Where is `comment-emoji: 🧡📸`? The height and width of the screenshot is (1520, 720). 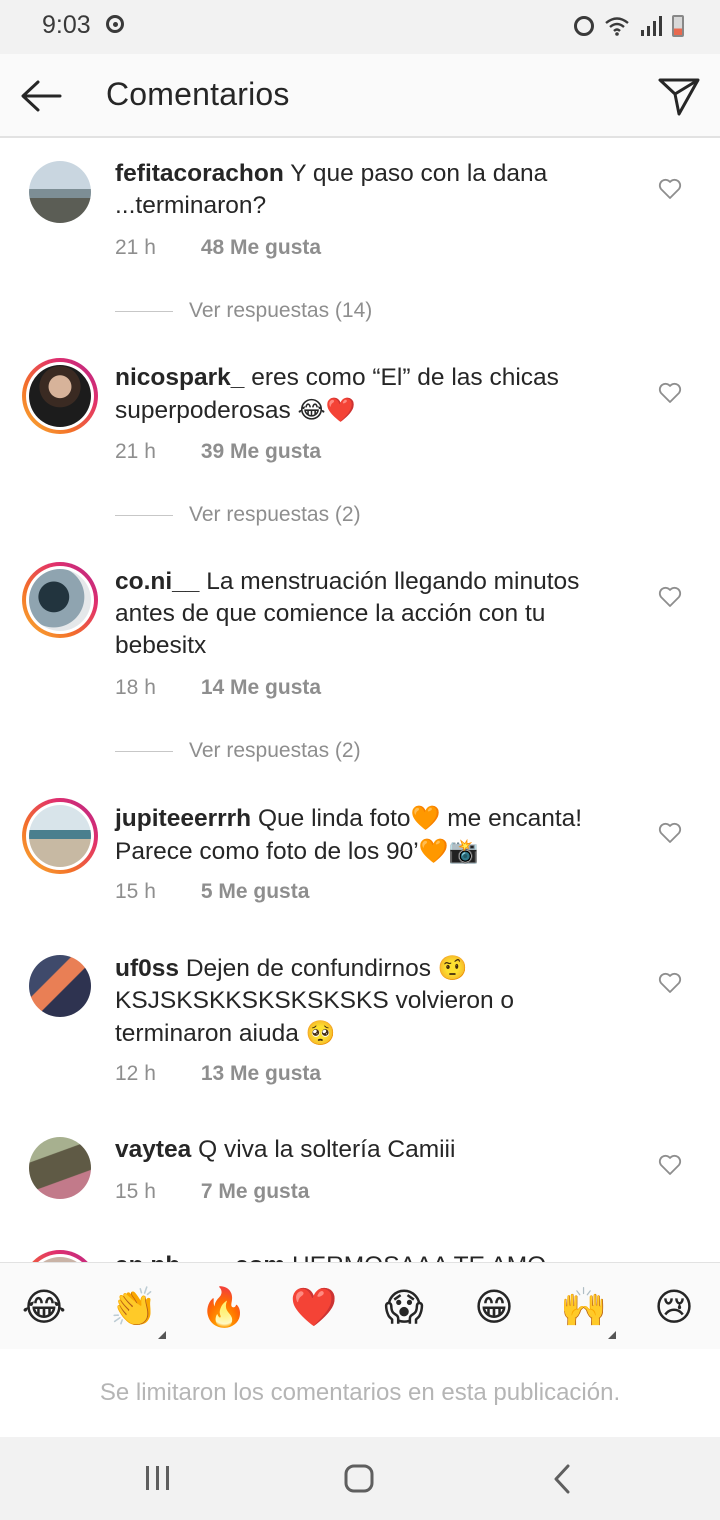
comment-emoji: 🧡📸 is located at coordinates (448, 851).